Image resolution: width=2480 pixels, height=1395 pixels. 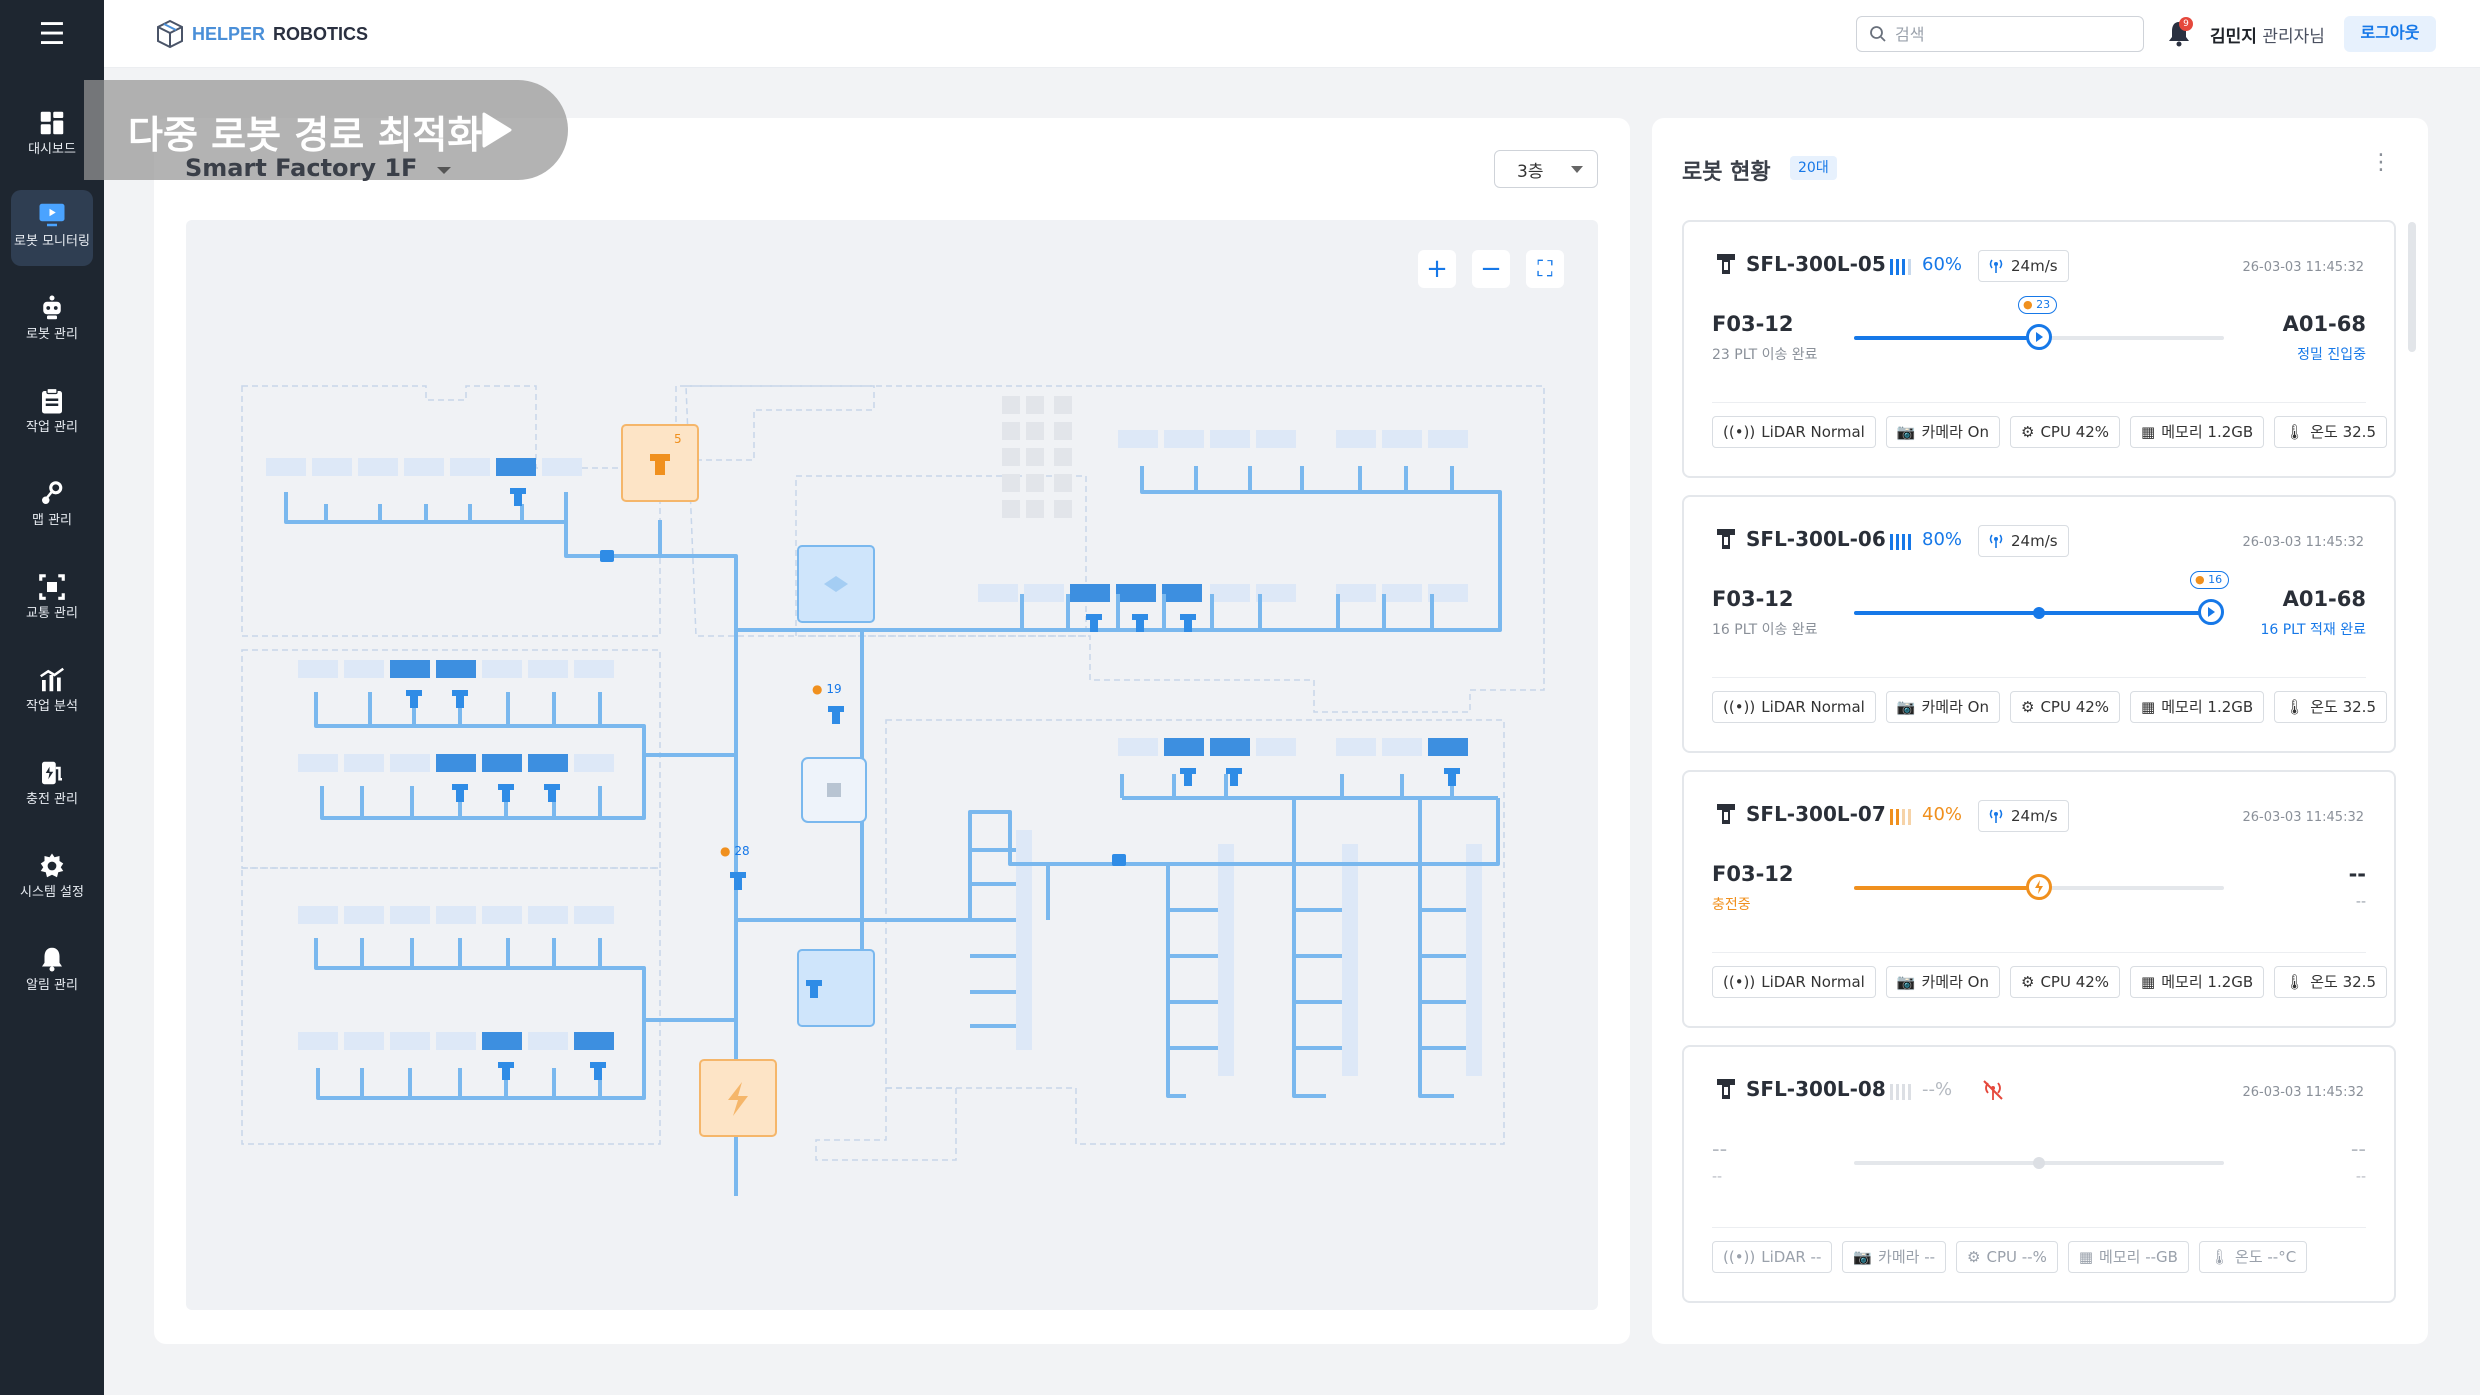 What do you see at coordinates (1753, 874) in the screenshot?
I see `origin-location: F03-12` at bounding box center [1753, 874].